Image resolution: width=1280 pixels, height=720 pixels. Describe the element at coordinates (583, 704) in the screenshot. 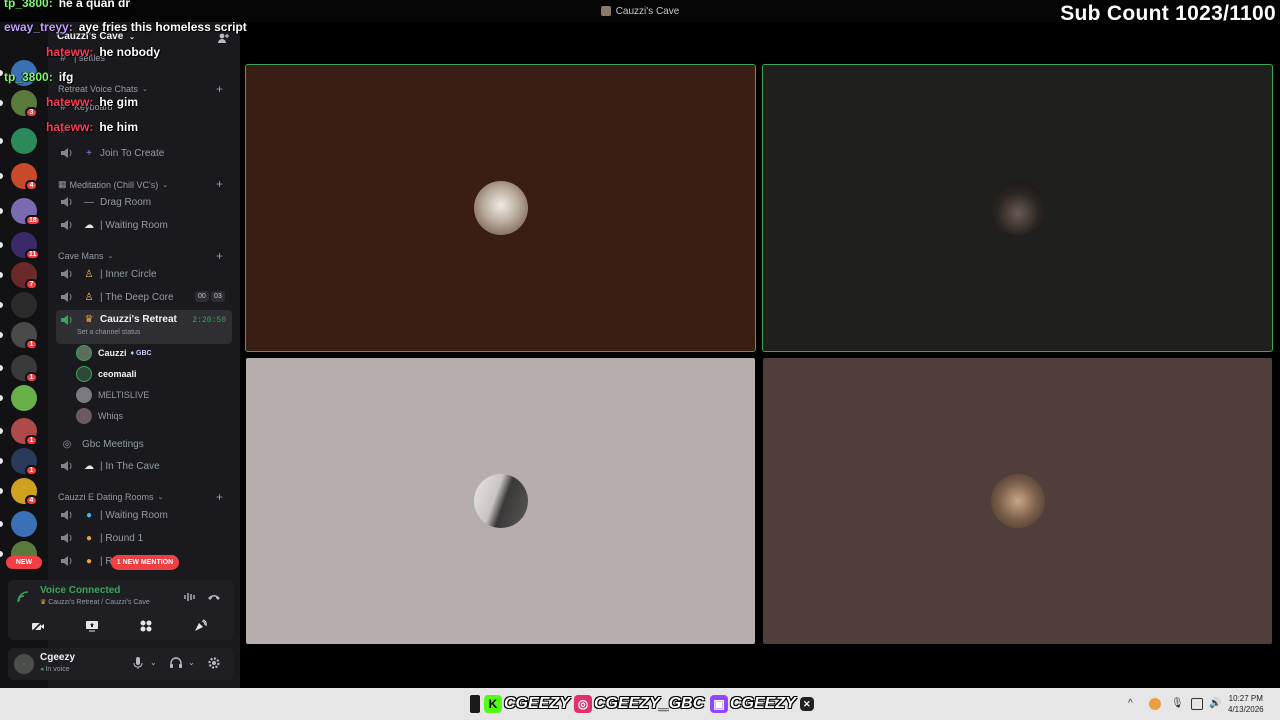

I see `instagram-logo-icon: ◎` at that location.